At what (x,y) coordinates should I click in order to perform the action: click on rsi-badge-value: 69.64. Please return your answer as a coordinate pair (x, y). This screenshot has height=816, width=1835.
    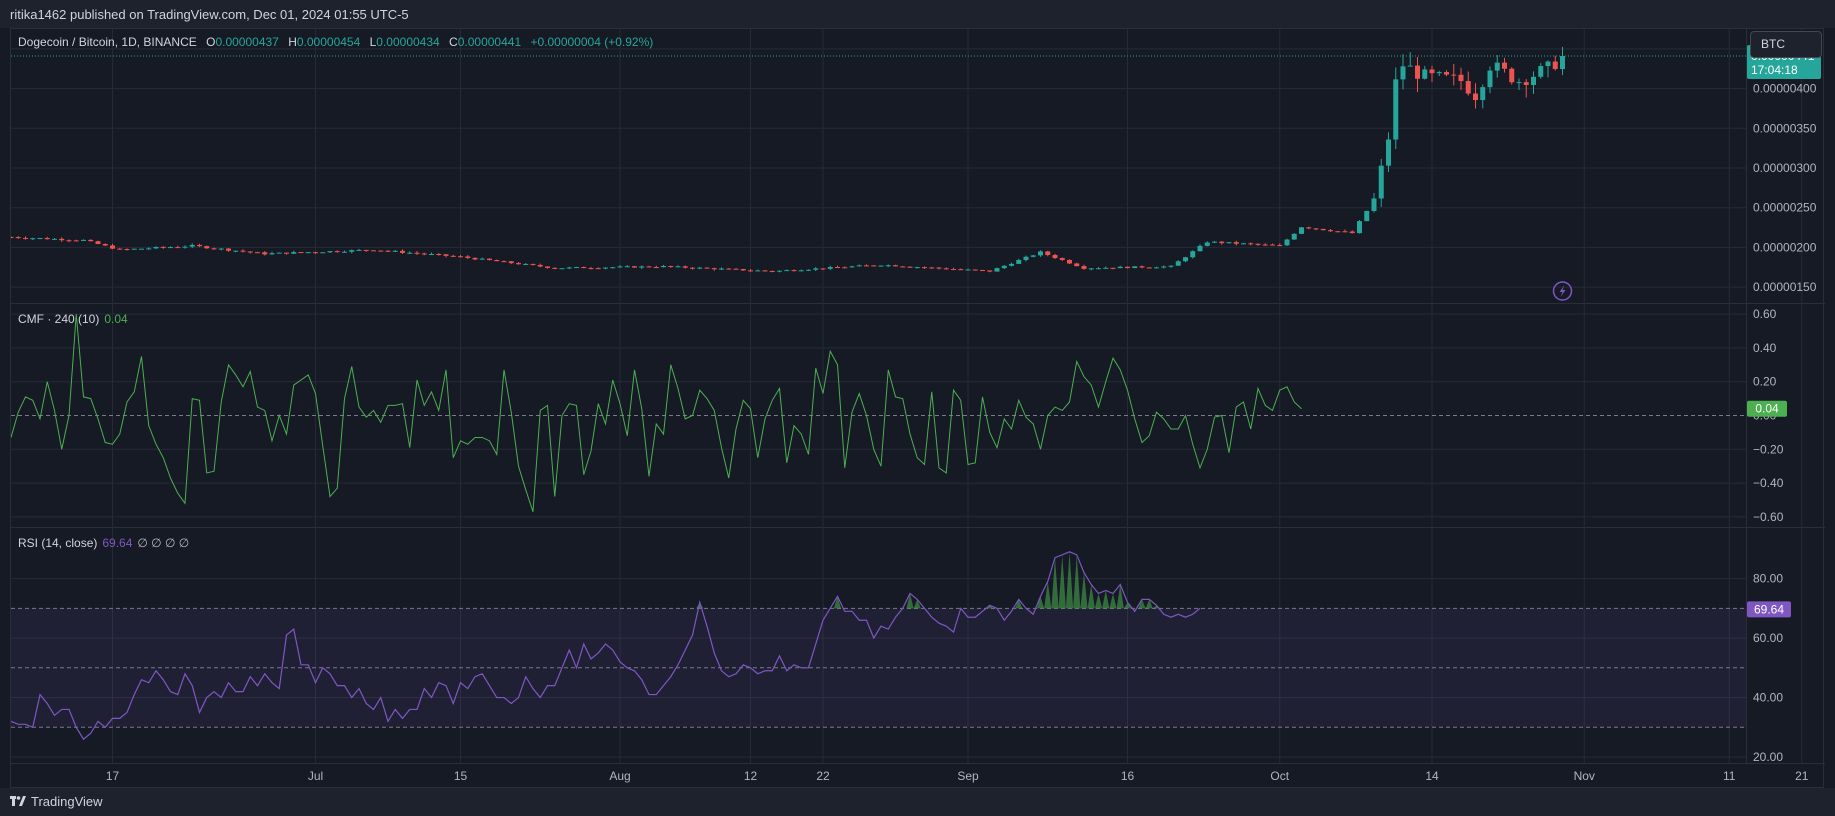
    Looking at the image, I should click on (1769, 609).